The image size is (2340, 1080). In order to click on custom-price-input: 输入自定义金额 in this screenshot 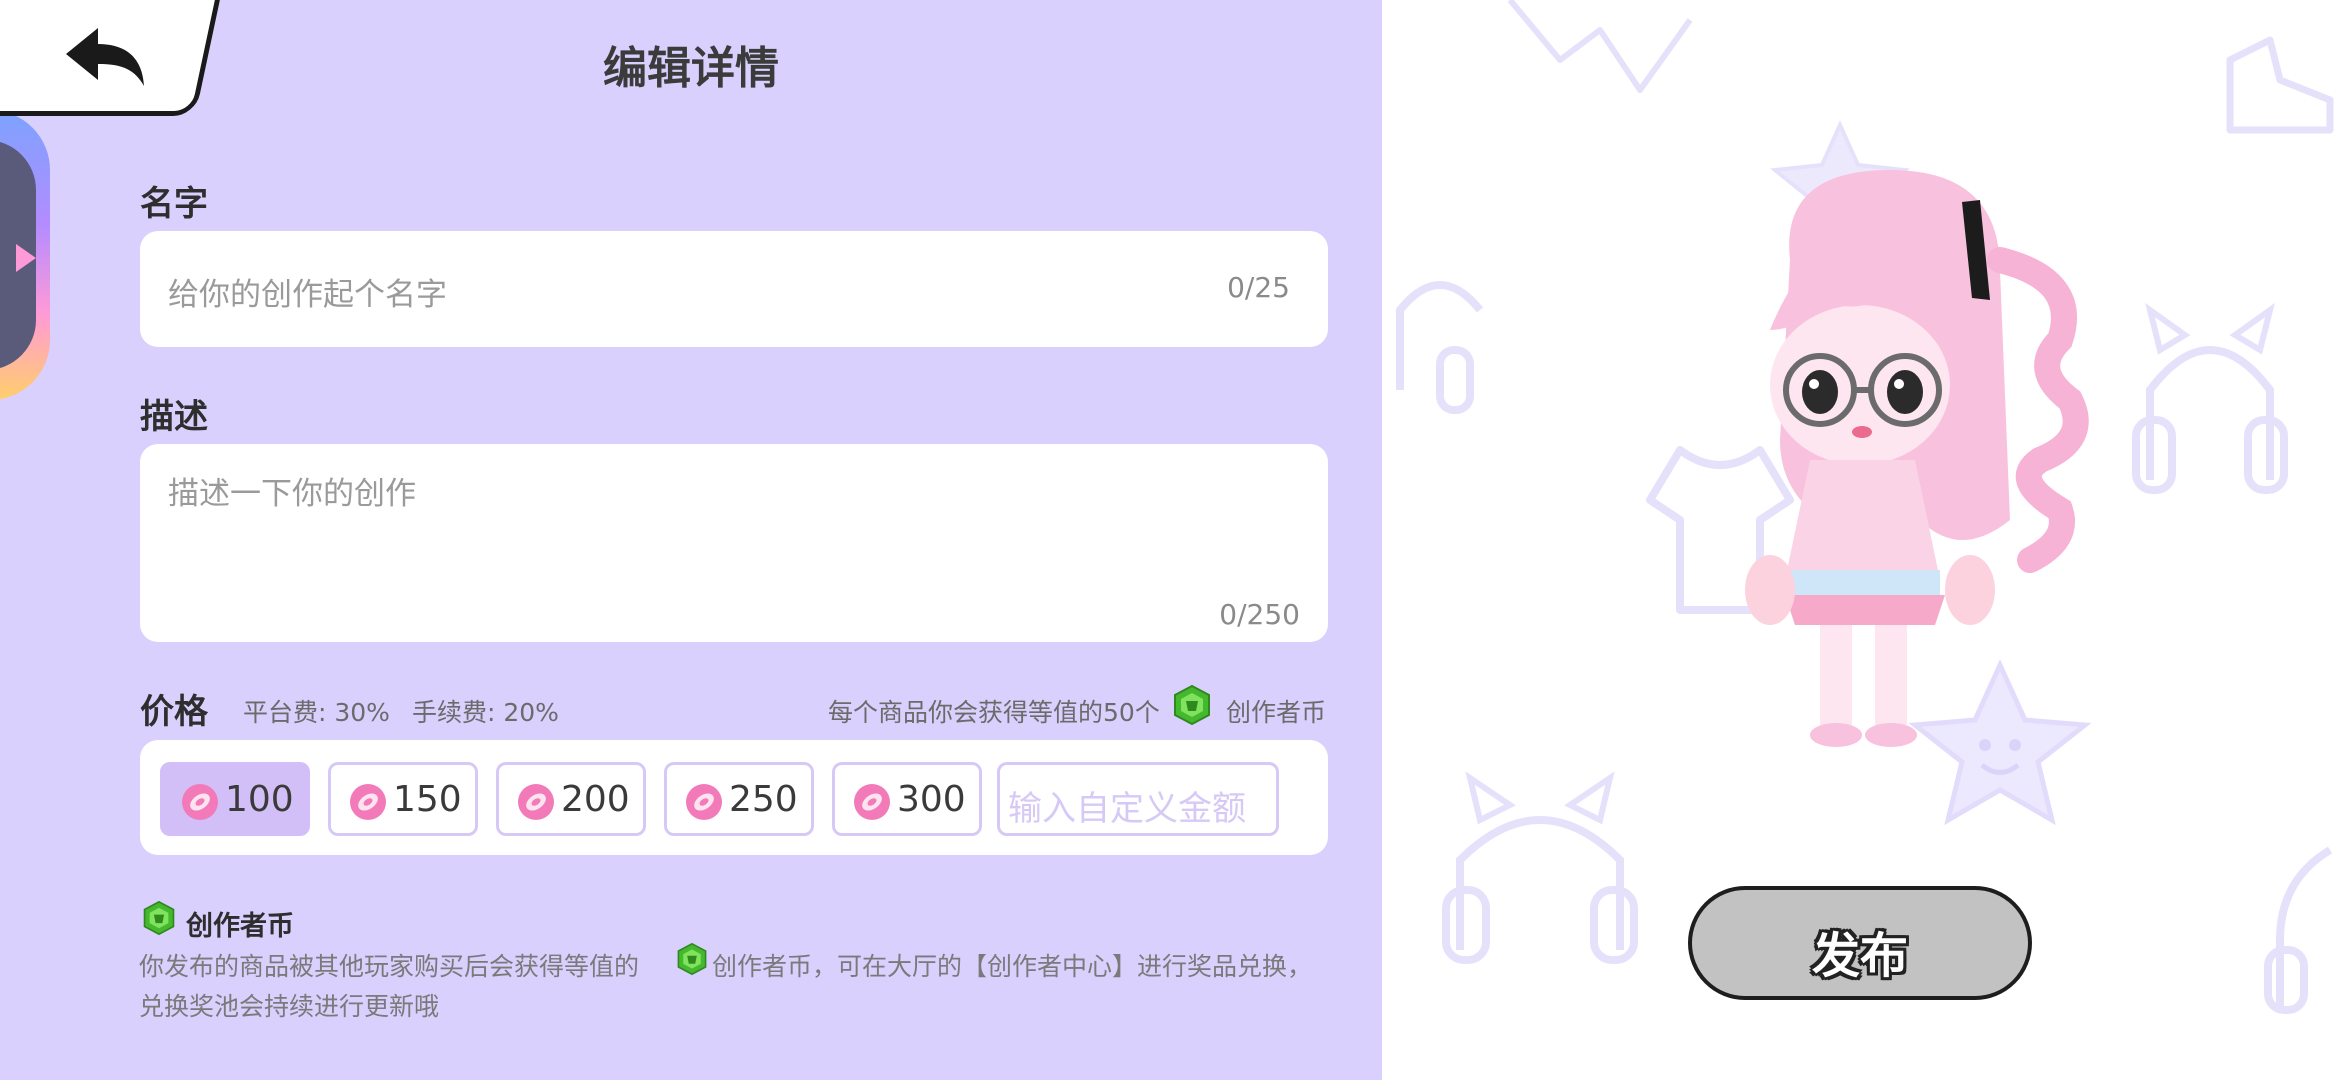, I will do `click(1138, 799)`.